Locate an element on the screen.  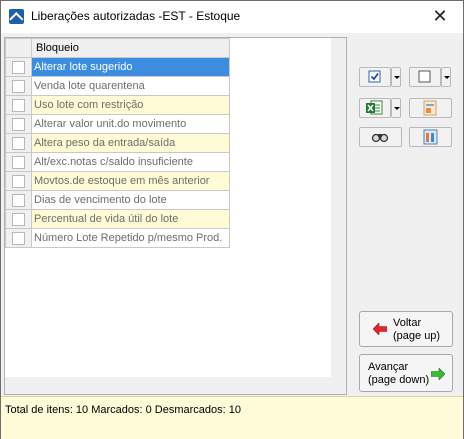
row-label: Percentual de vida útil do lote is located at coordinates (130, 219).